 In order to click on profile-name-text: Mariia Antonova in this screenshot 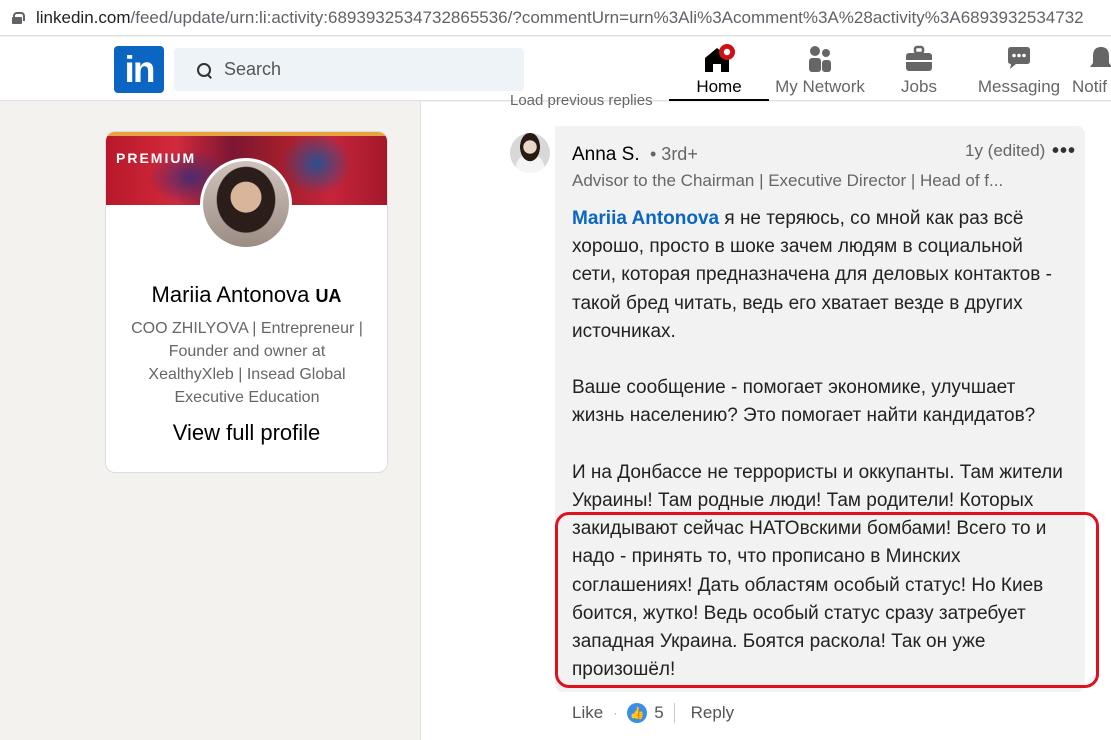, I will do `click(230, 294)`.